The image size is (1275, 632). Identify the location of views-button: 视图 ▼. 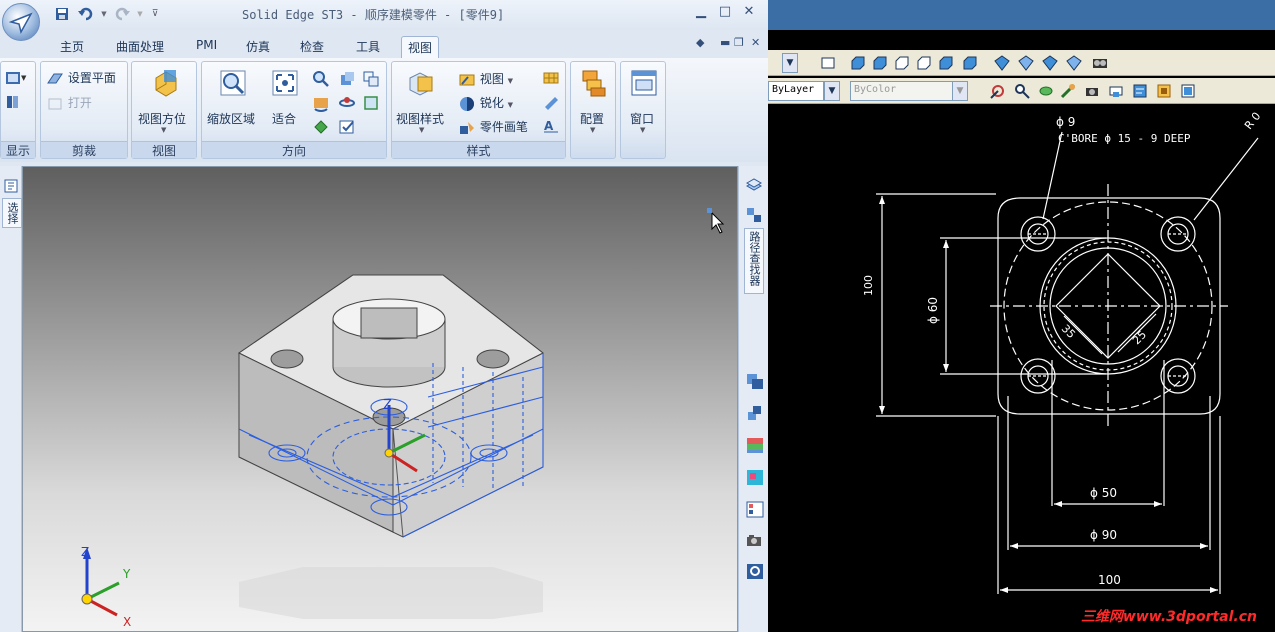
(485, 79).